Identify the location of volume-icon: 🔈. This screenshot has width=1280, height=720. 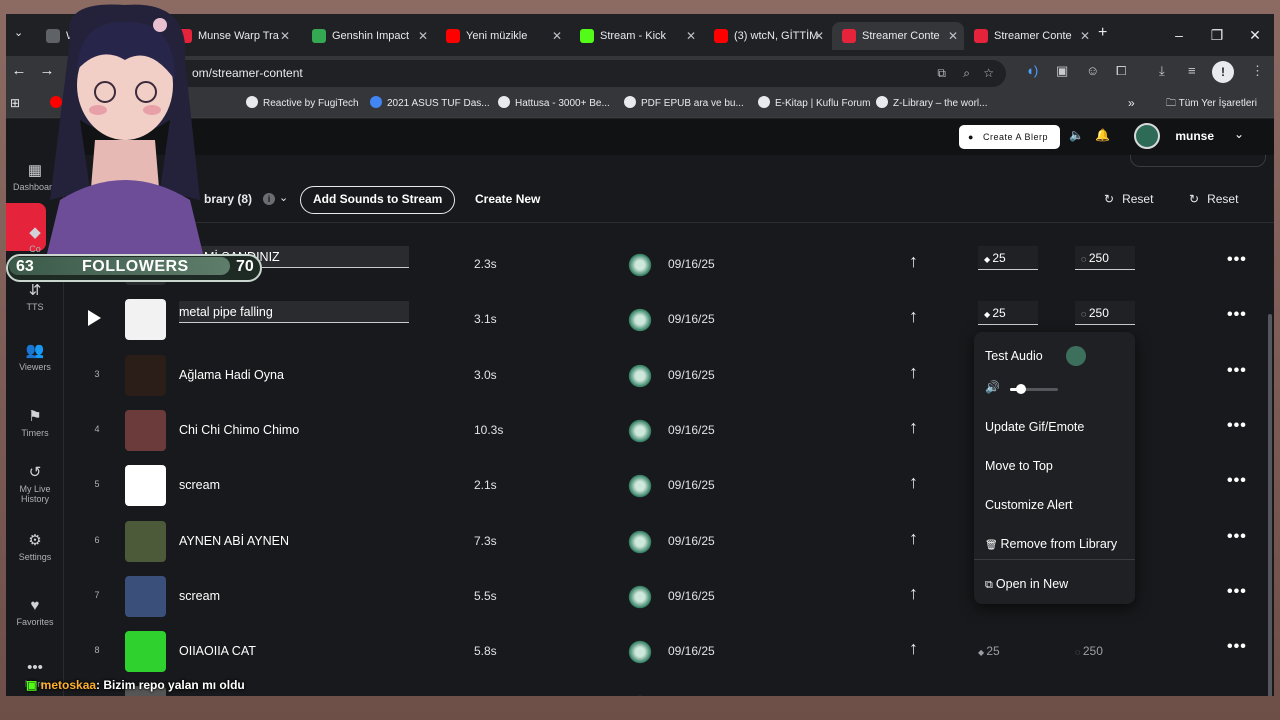
(1076, 135).